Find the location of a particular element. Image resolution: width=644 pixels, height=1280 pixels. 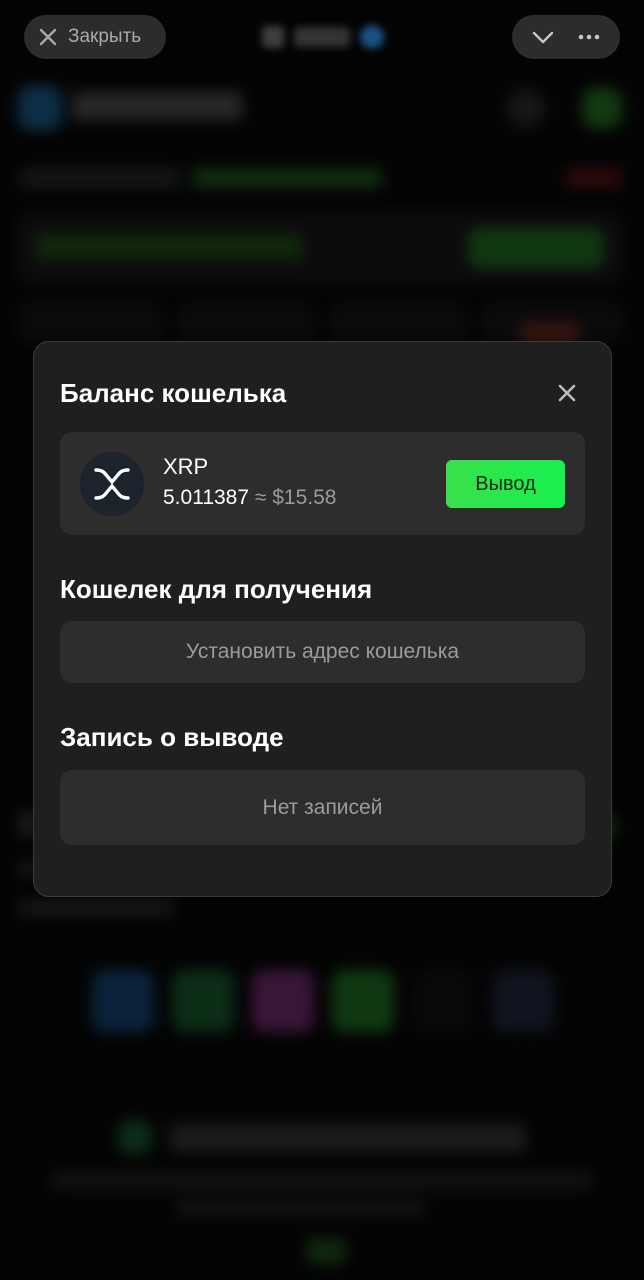

top-bar: Закрыть is located at coordinates (322, 39).